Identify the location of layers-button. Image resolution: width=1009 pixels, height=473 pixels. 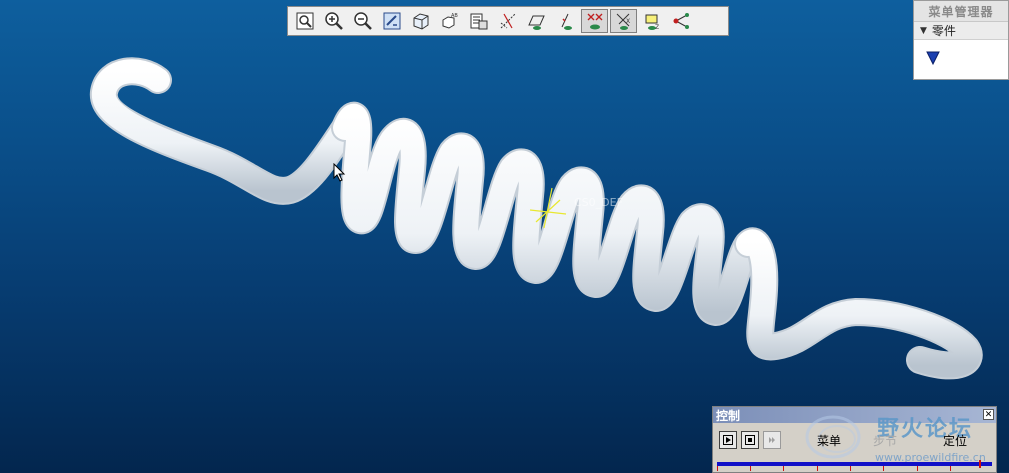
(478, 21).